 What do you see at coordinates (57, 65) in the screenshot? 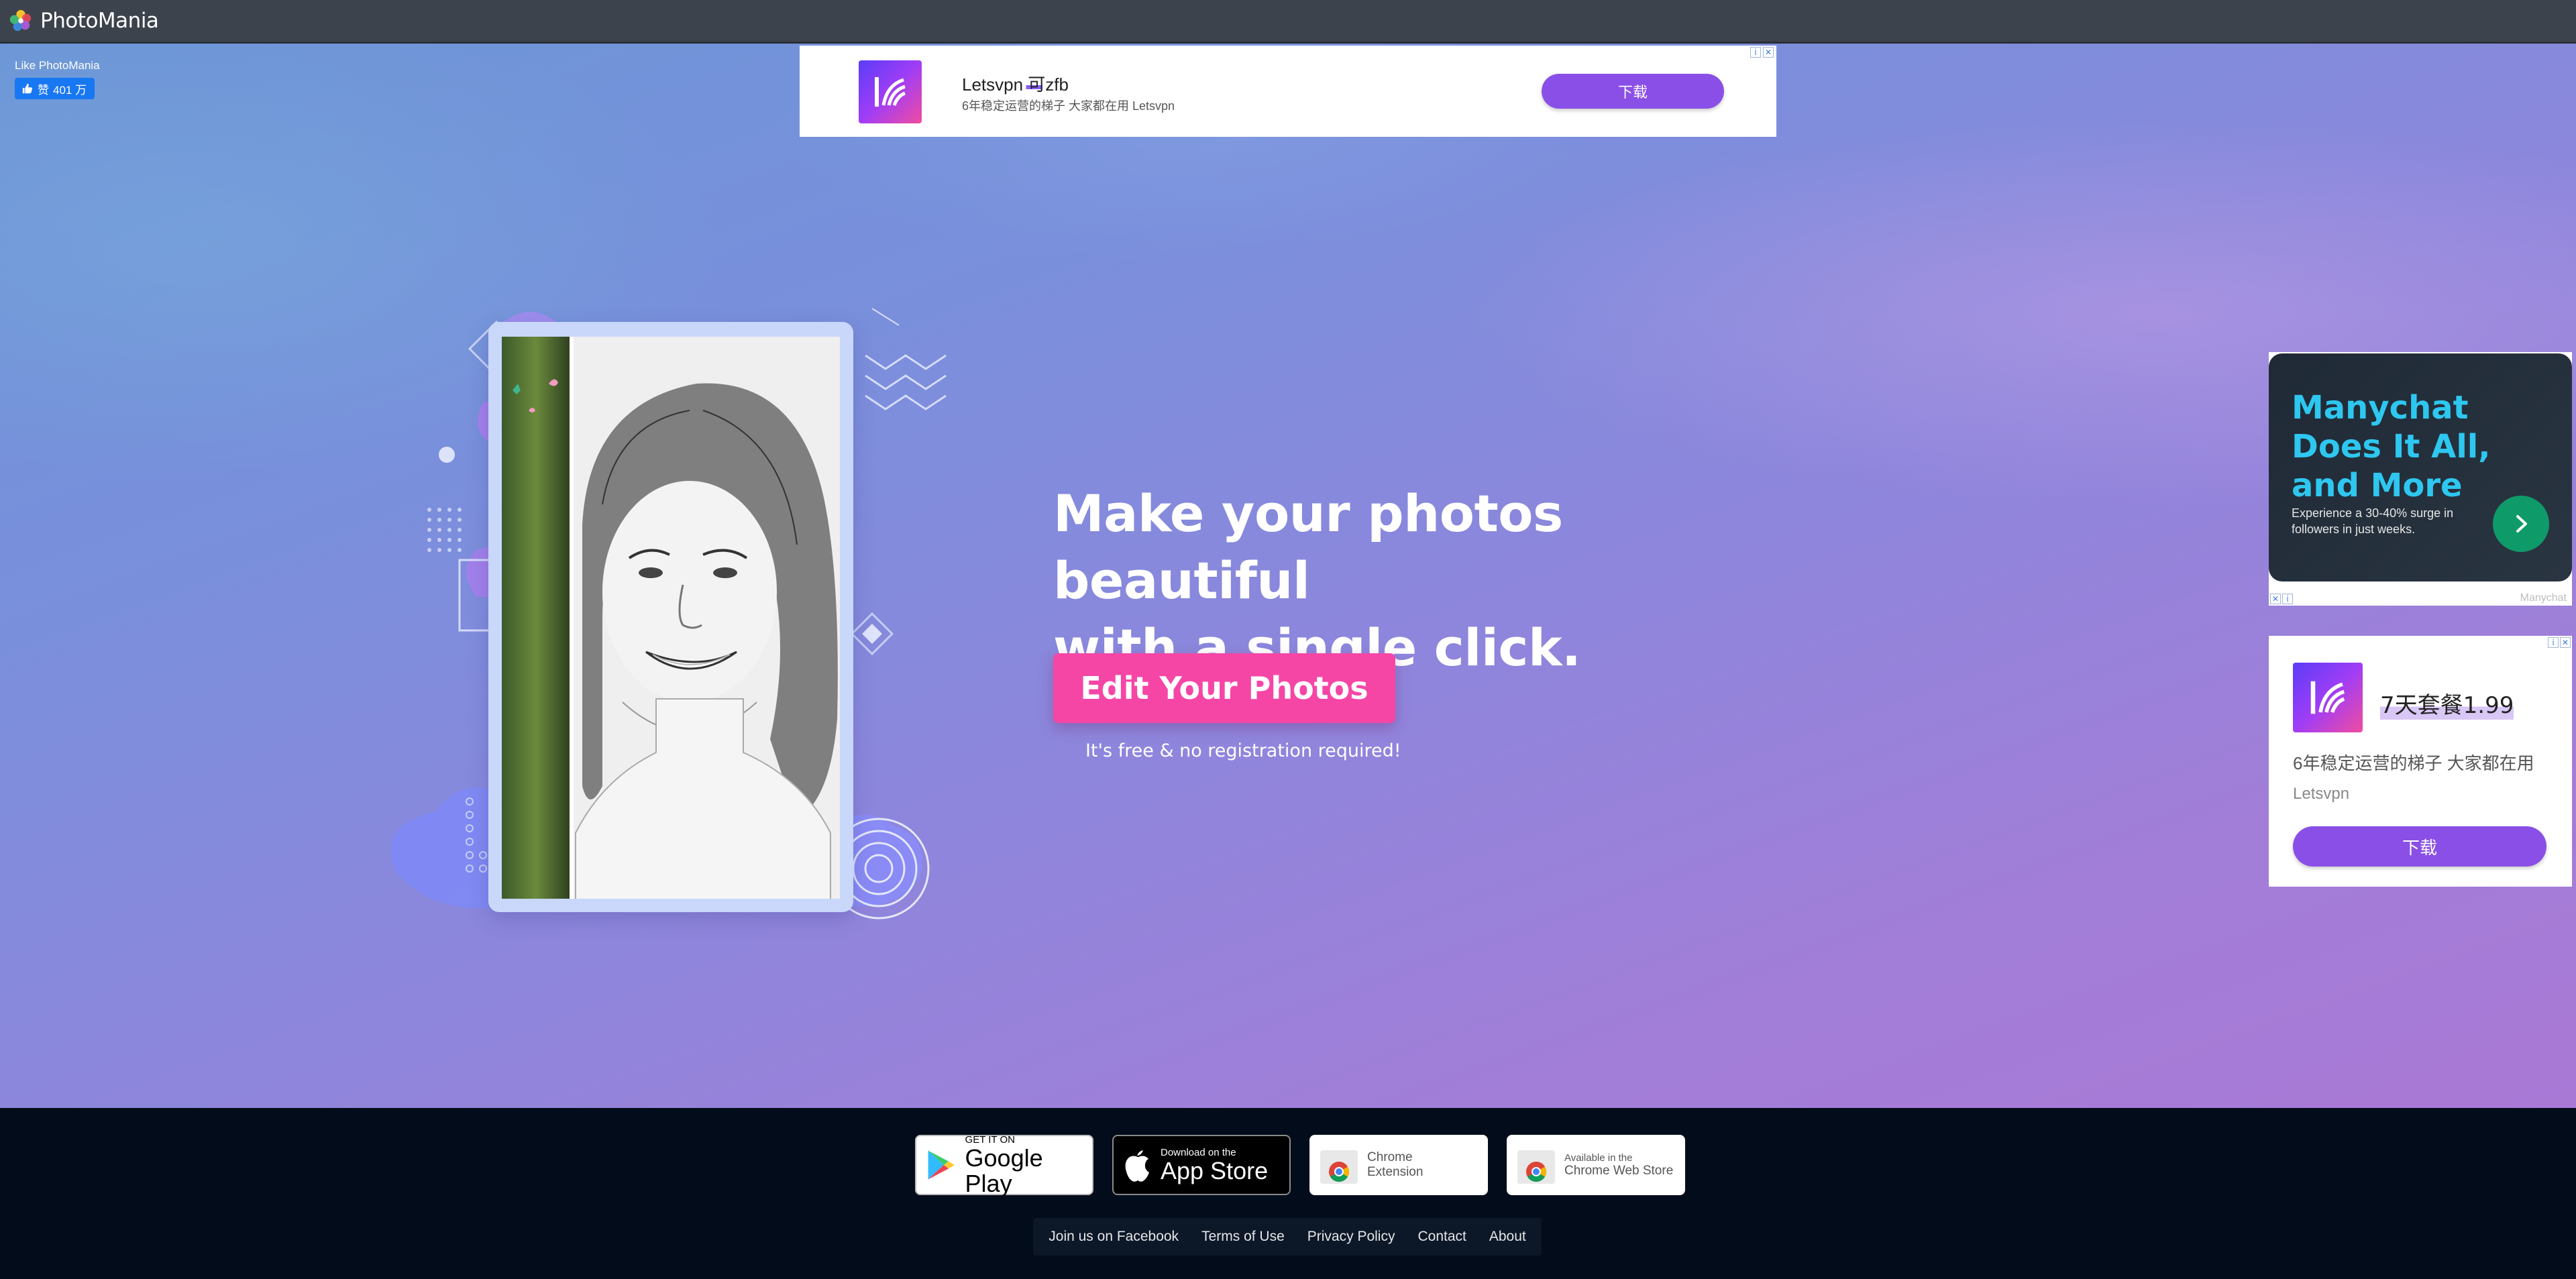
I see `facebook-like-title: Like PhotoMania` at bounding box center [57, 65].